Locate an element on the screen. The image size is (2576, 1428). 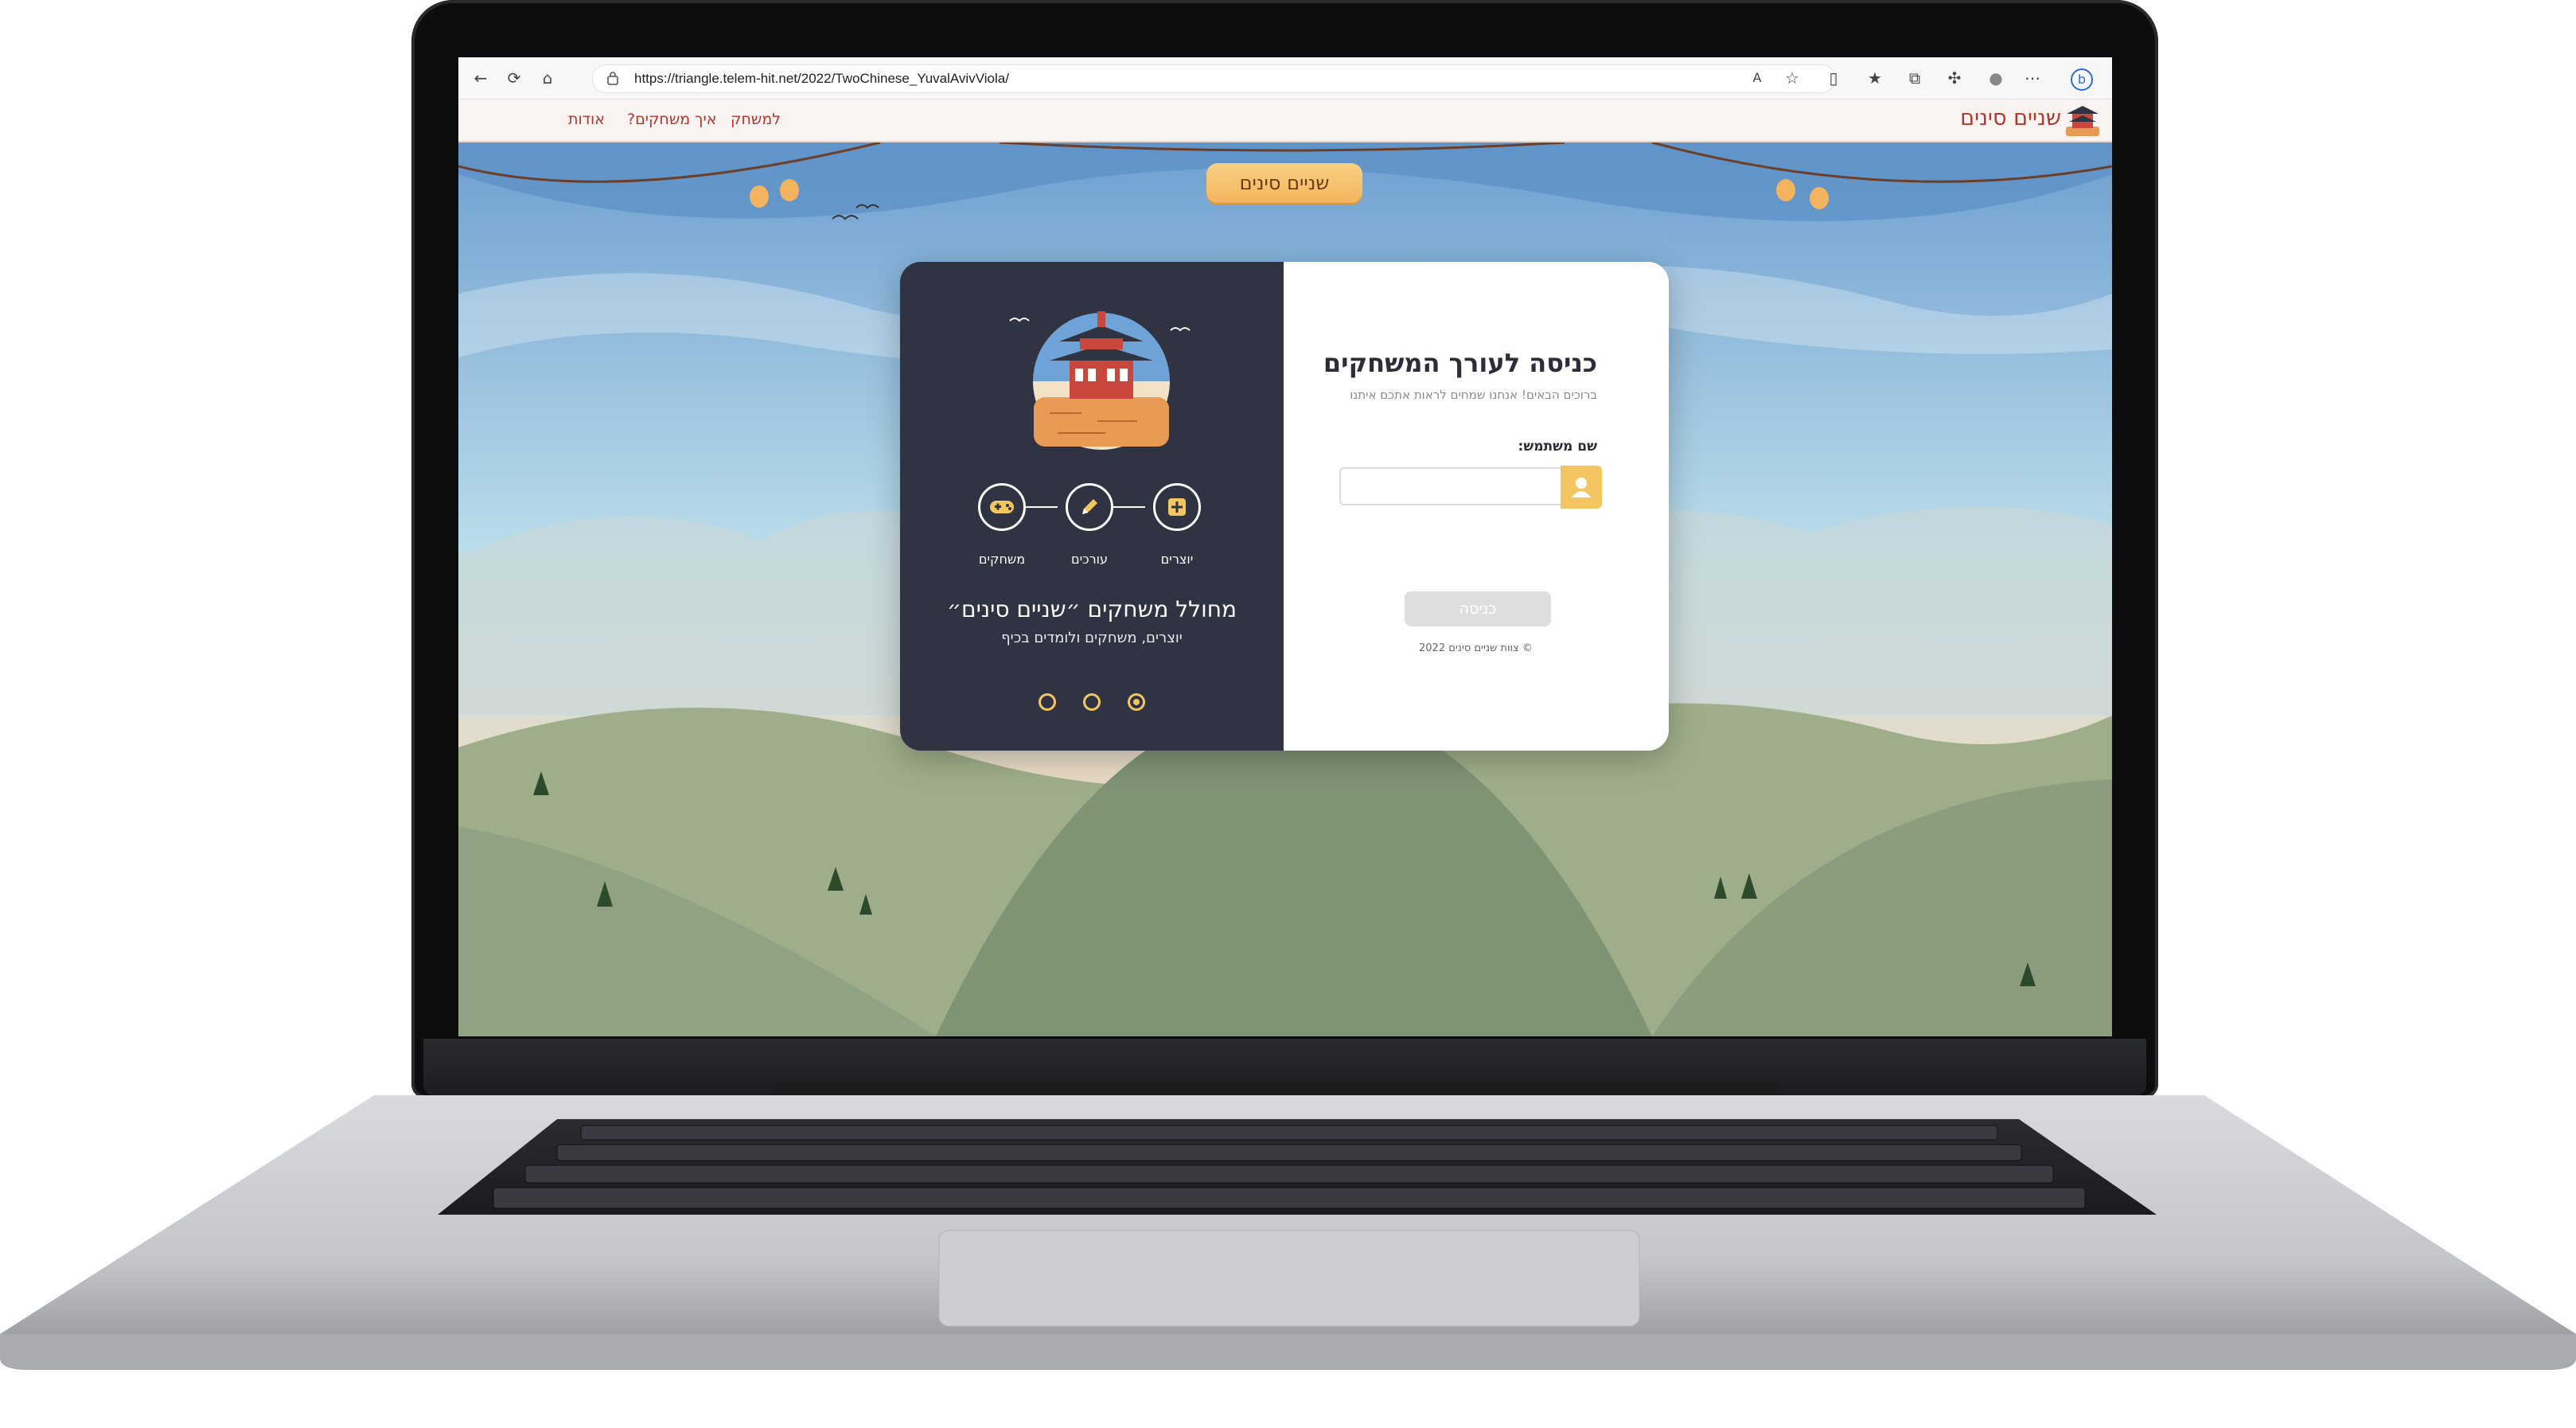
login-title: כניסה לעורך המשחקים is located at coordinates (1460, 363).